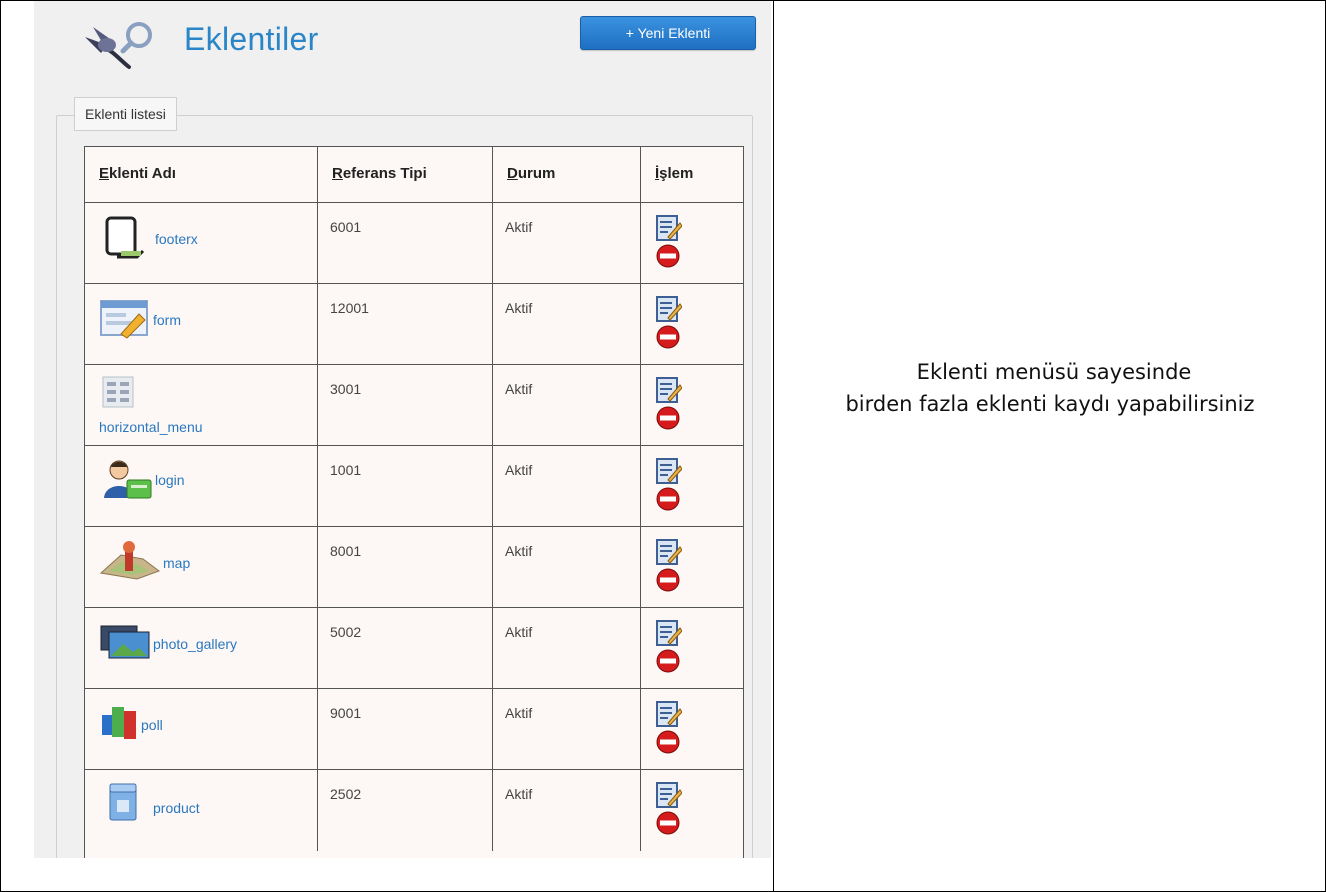 The height and width of the screenshot is (892, 1326). I want to click on reference-cell: 9001, so click(405, 729).